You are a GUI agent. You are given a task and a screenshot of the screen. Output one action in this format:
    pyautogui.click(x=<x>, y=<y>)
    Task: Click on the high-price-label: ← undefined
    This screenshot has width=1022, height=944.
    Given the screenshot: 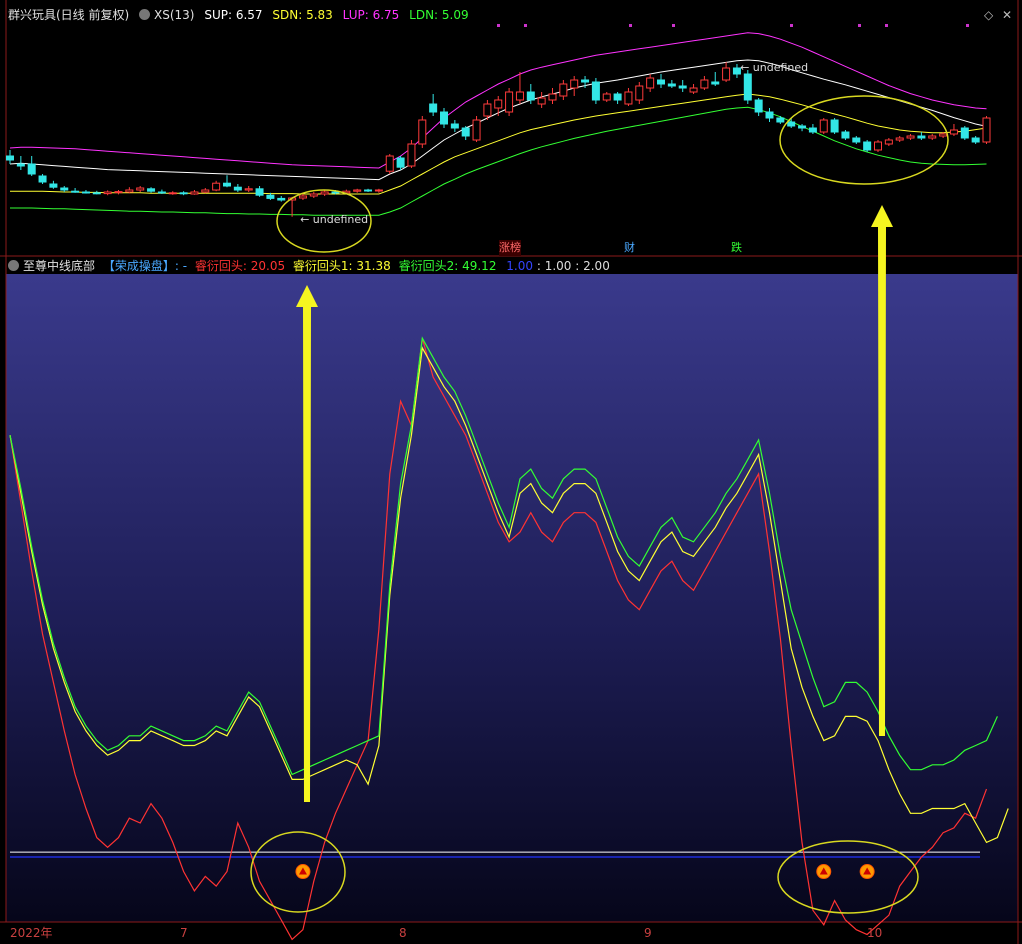 What is the action you would take?
    pyautogui.click(x=774, y=67)
    